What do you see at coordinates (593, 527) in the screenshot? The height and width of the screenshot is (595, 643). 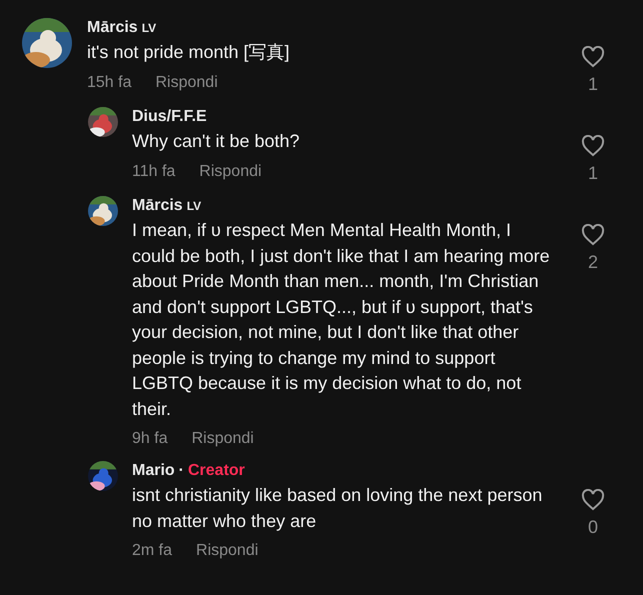 I see `like-count: 0` at bounding box center [593, 527].